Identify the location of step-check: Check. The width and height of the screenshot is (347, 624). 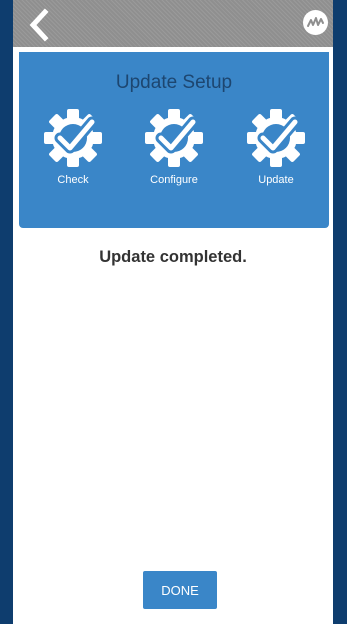
(73, 147).